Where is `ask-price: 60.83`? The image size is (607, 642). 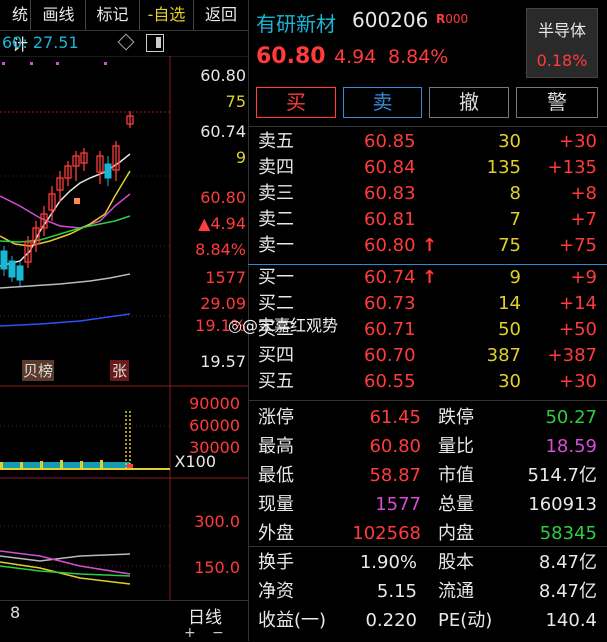
ask-price: 60.83 is located at coordinates (390, 193).